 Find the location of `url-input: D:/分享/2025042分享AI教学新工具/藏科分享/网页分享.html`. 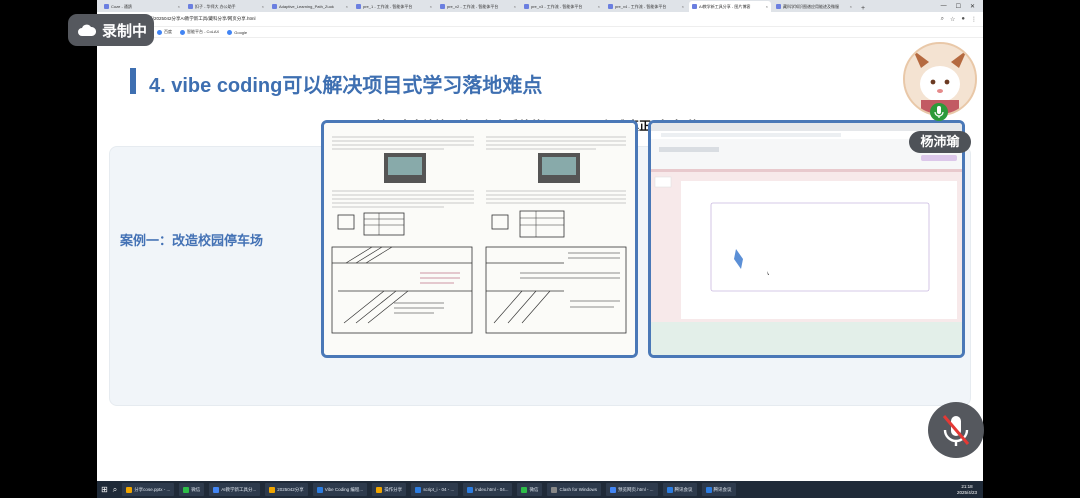

url-input: D:/分享/2025042分享AI教学新工具/藏科分享/网页分享.html is located at coordinates (536, 19).